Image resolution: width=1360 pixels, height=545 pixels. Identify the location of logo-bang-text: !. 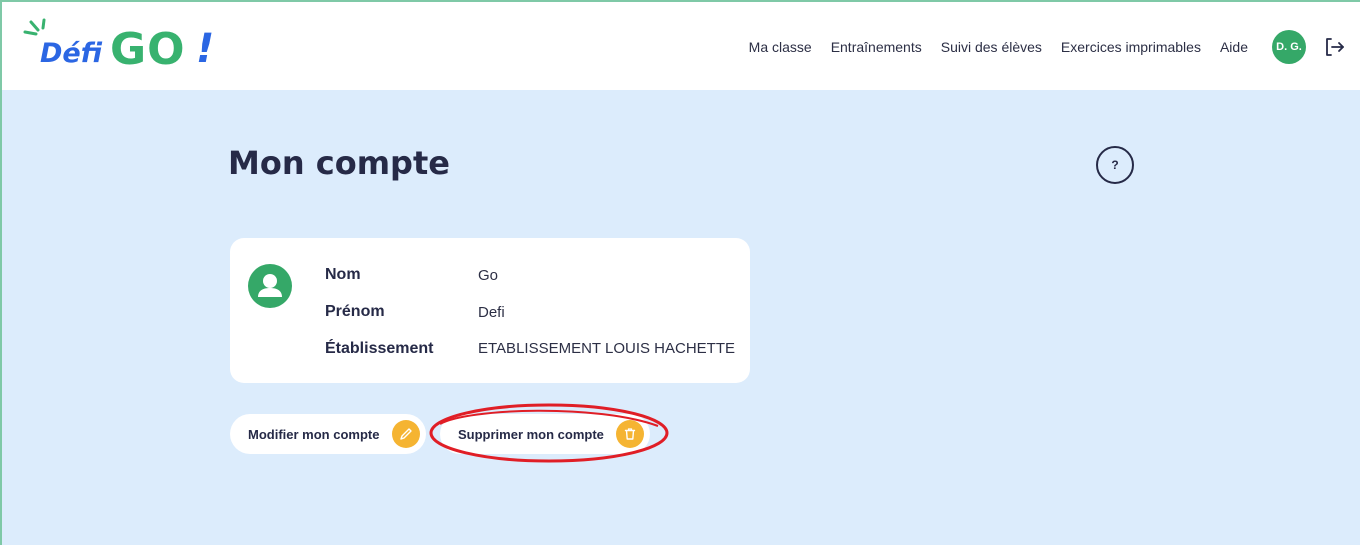
(205, 49).